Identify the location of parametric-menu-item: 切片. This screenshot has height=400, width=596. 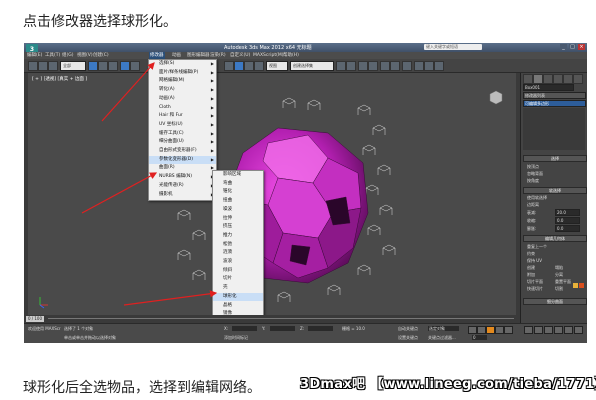
(238, 279).